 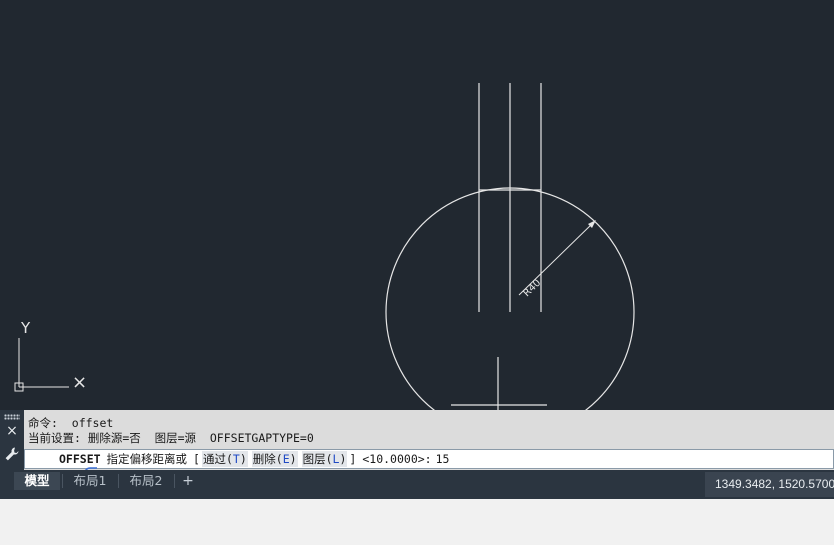 What do you see at coordinates (353, 459) in the screenshot?
I see `bracket-close: ]` at bounding box center [353, 459].